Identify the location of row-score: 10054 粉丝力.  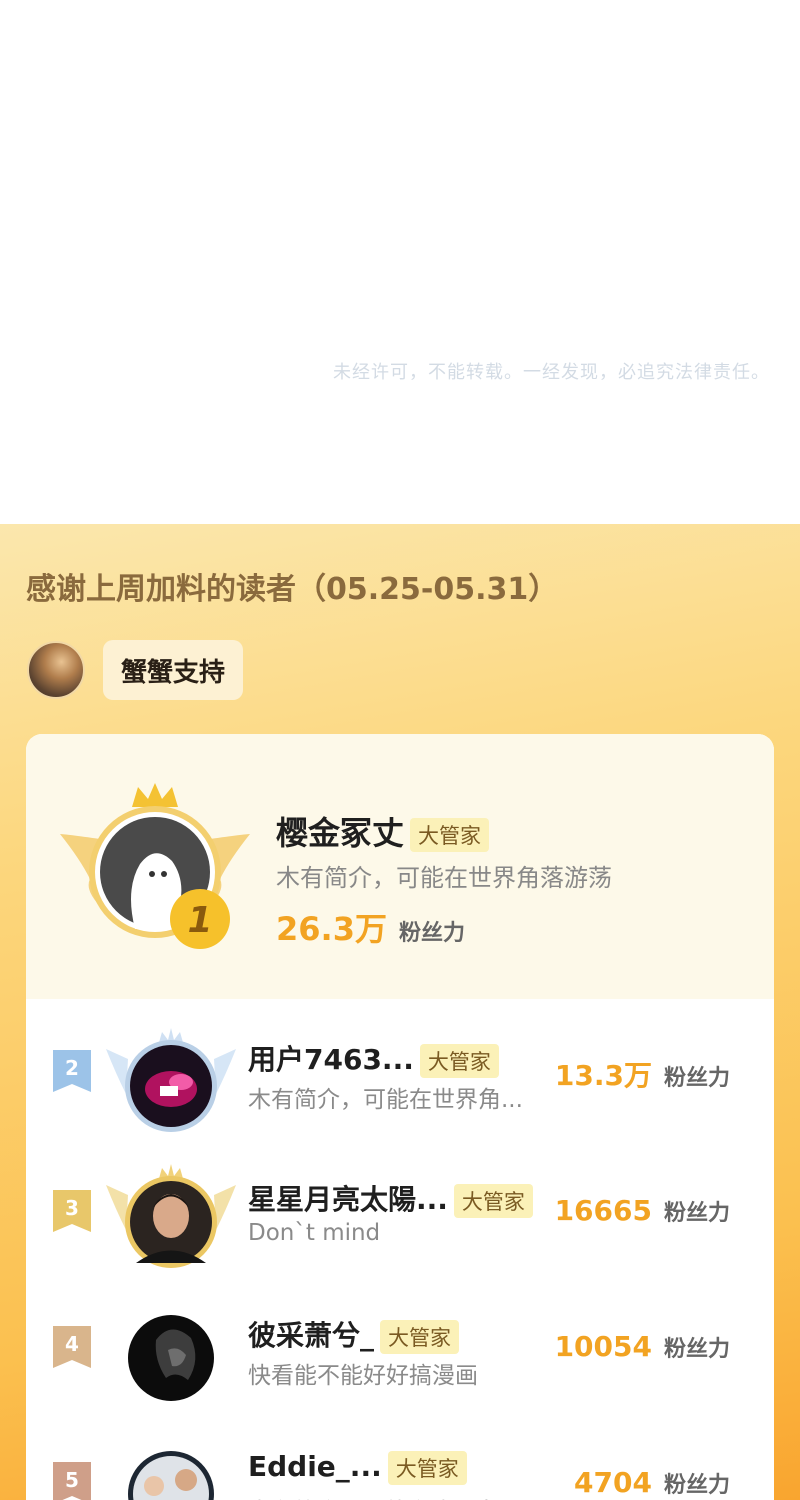
(642, 1346).